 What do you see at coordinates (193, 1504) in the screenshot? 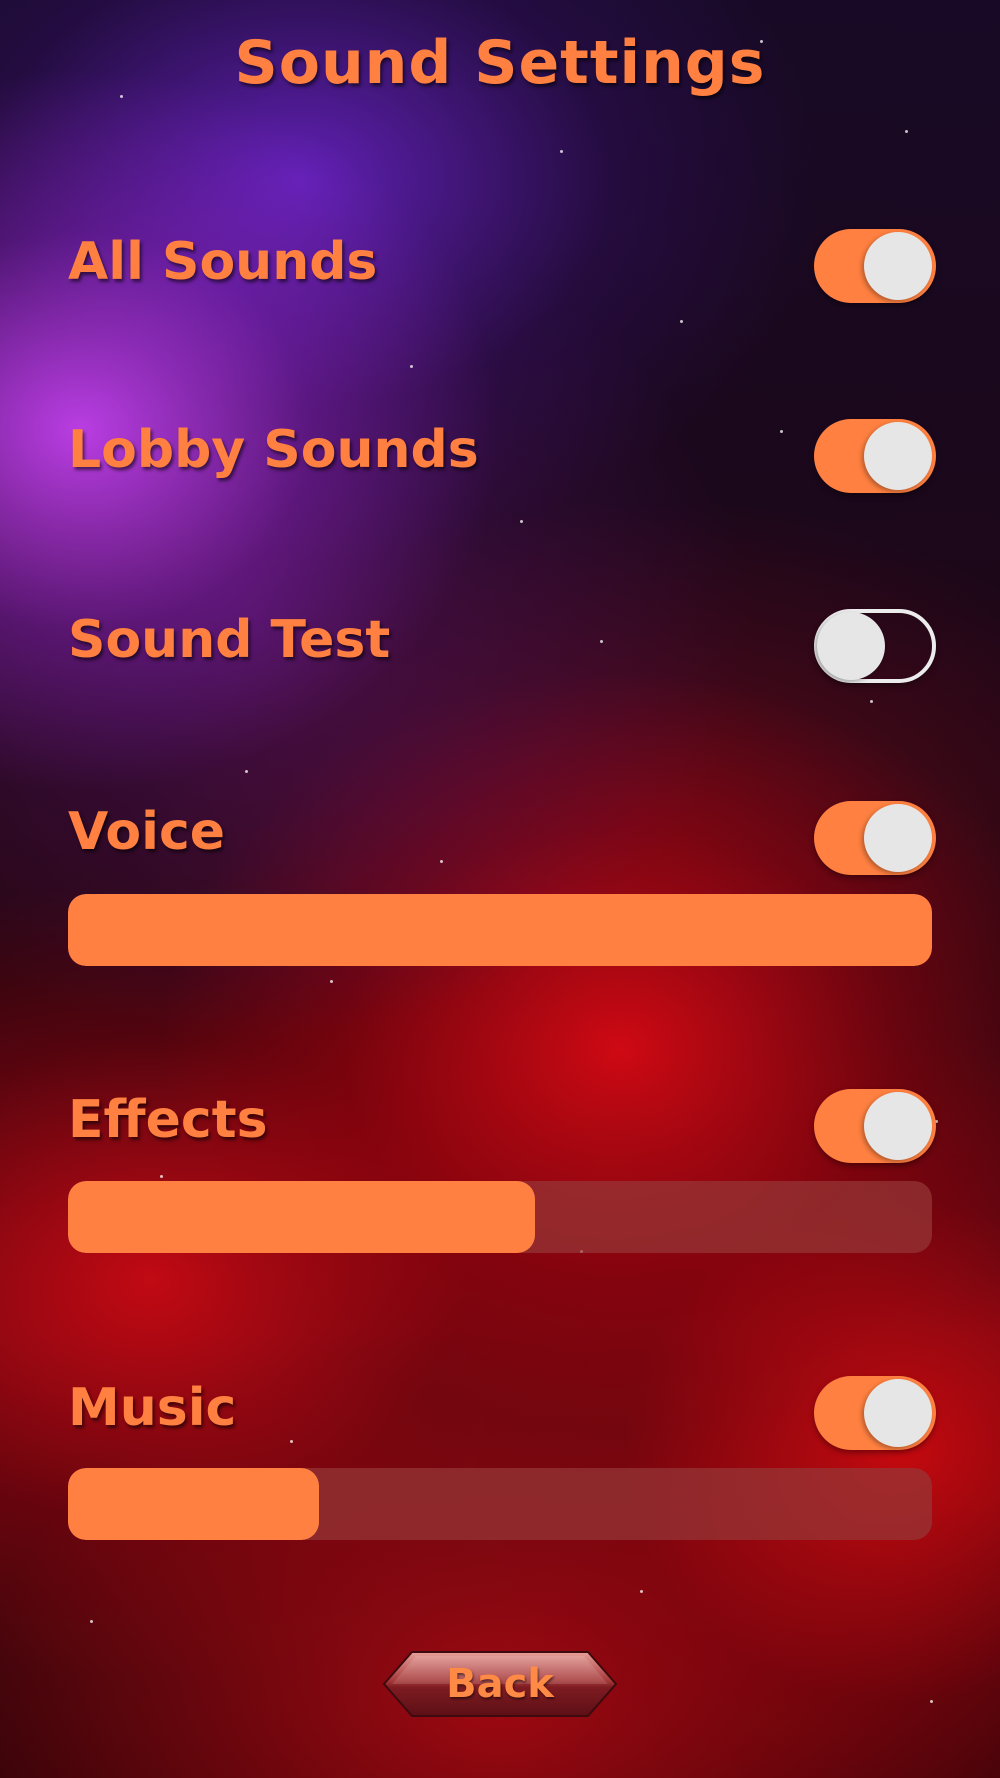
I see `music-volume-fill` at bounding box center [193, 1504].